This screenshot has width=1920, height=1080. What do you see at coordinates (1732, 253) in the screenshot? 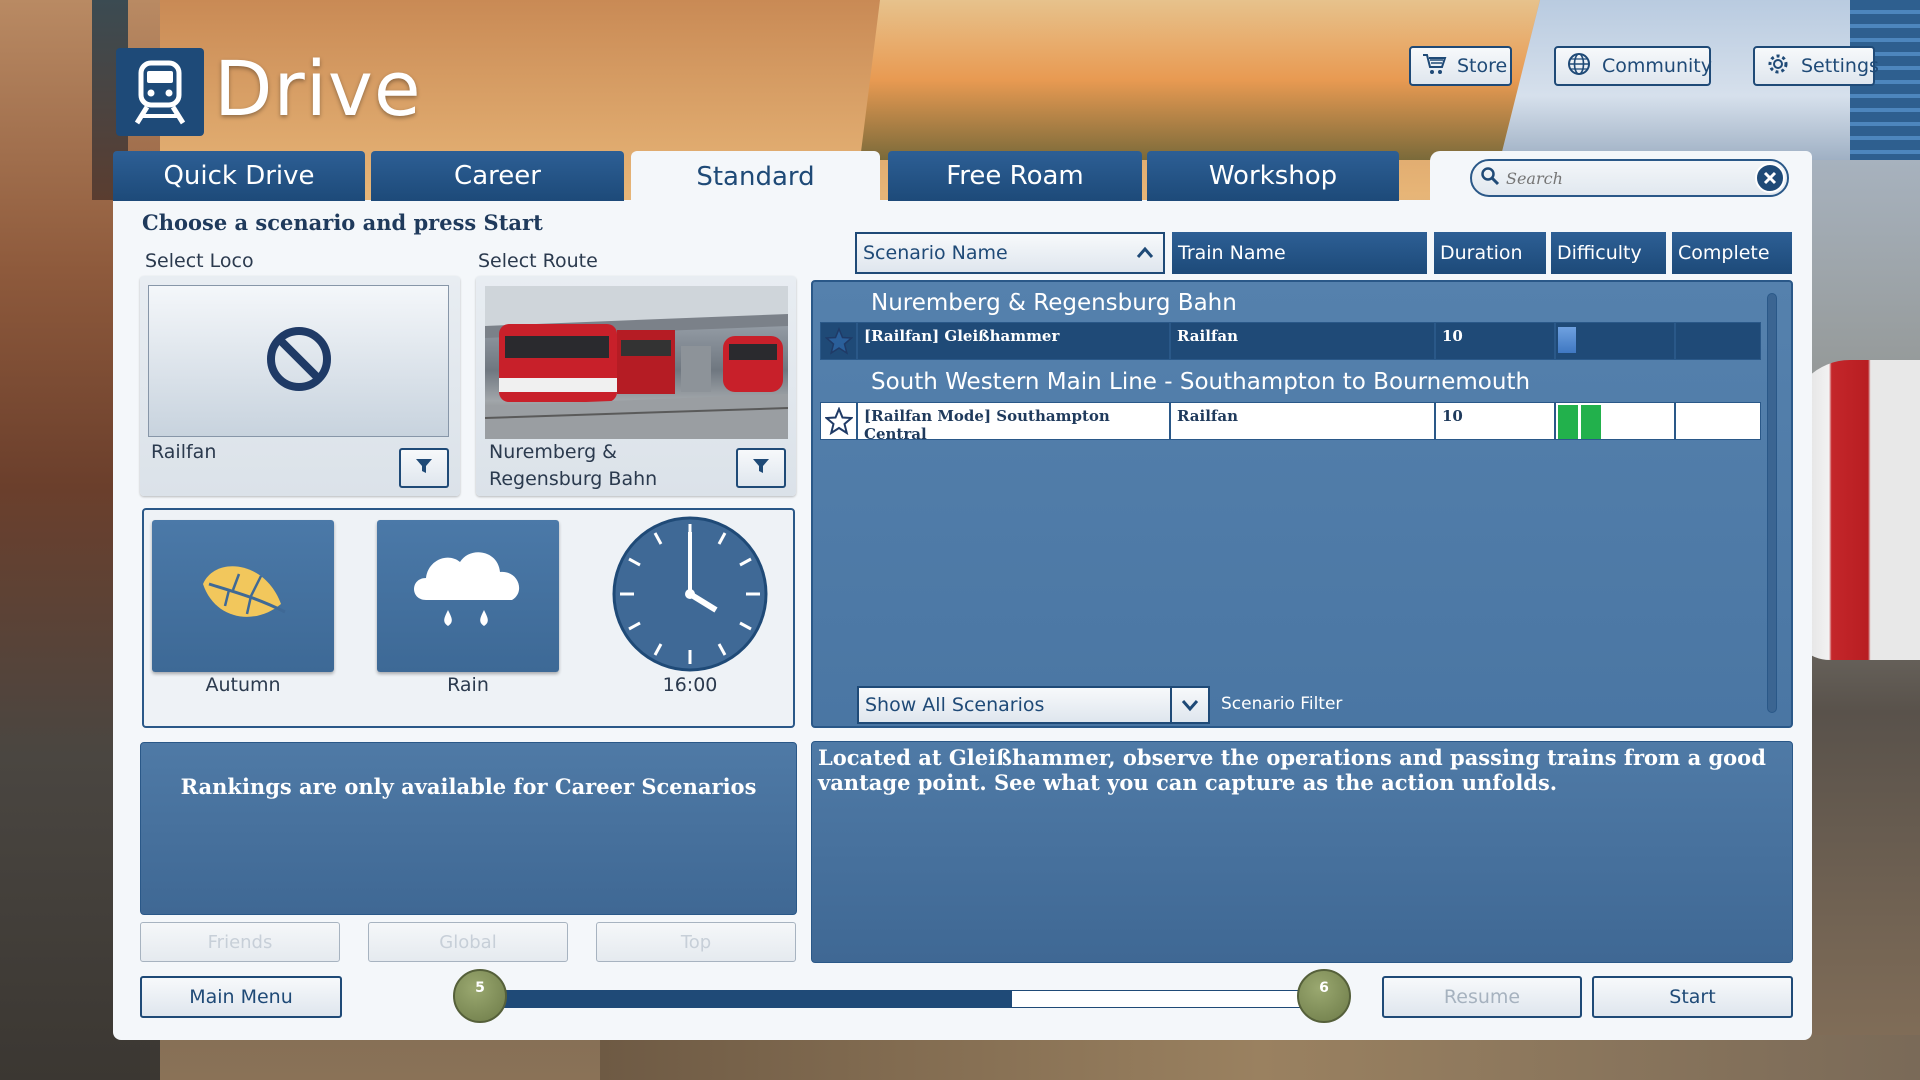
I see `column-complete: Complete` at bounding box center [1732, 253].